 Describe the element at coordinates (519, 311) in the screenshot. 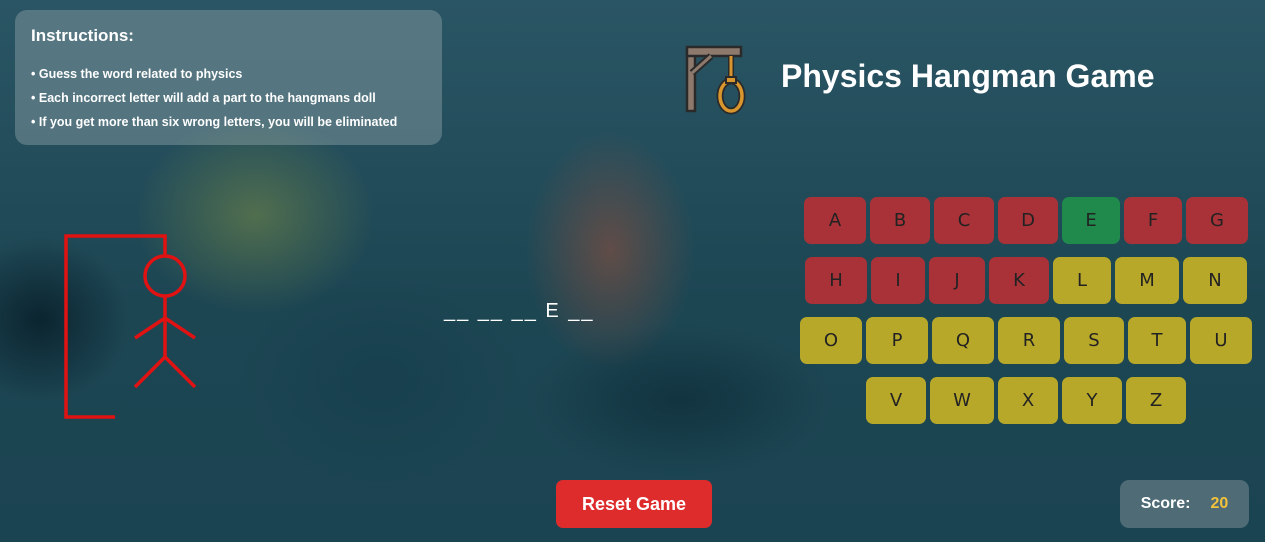

I see `hidden-word: __ __ __ E __` at that location.